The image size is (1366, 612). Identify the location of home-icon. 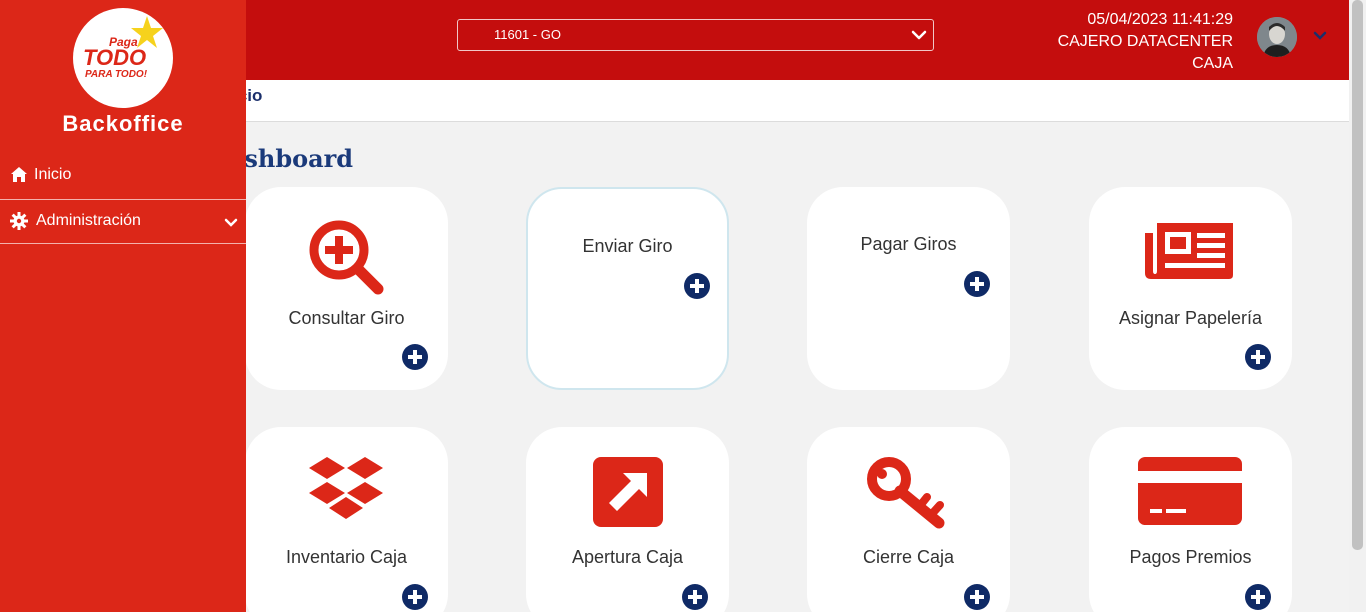
(19, 174).